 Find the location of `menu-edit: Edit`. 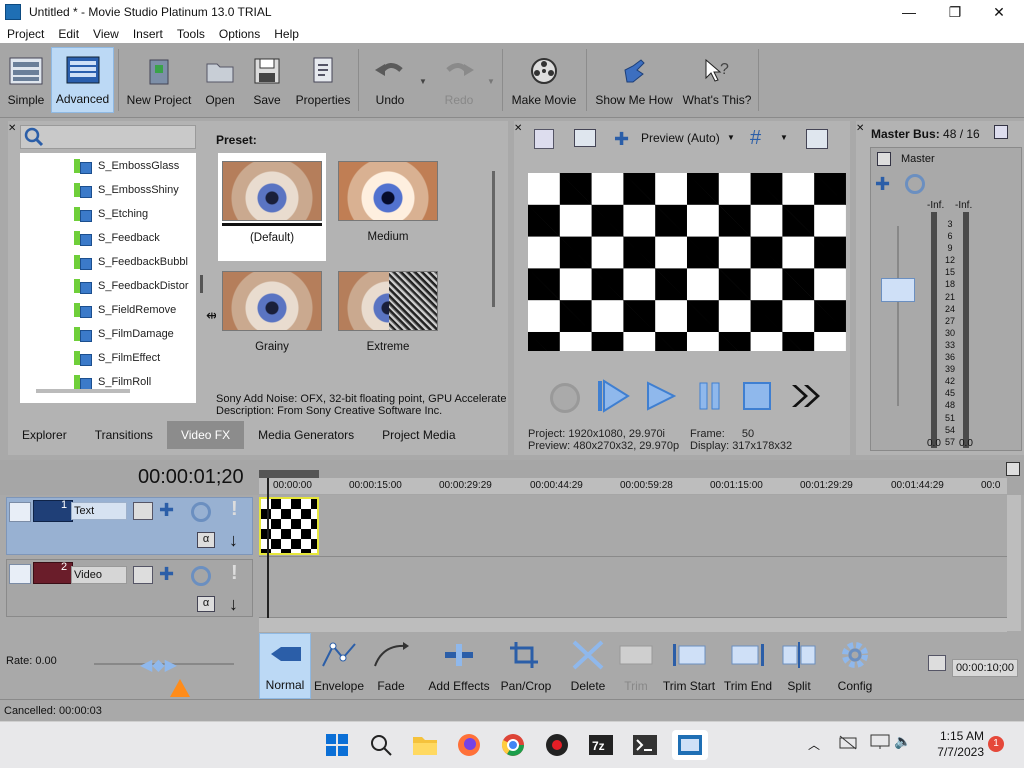

menu-edit: Edit is located at coordinates (68, 34).